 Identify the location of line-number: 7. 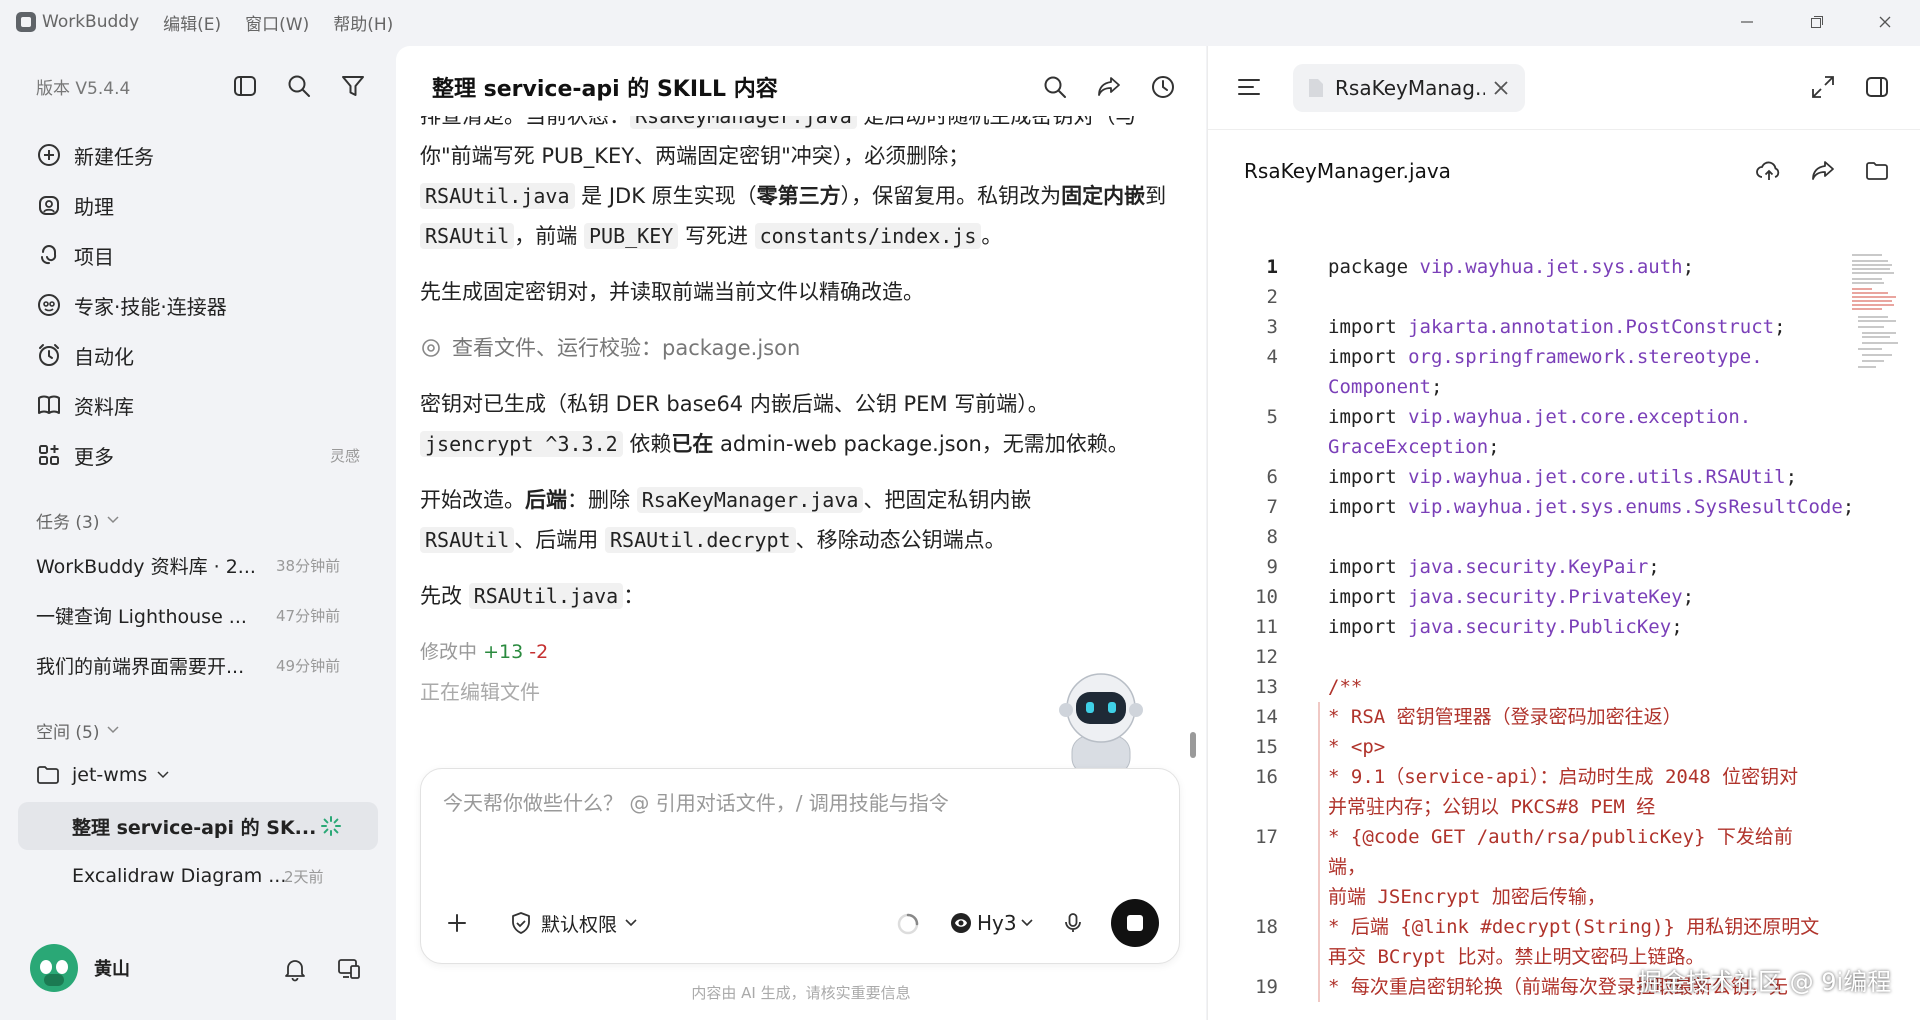
(1272, 507).